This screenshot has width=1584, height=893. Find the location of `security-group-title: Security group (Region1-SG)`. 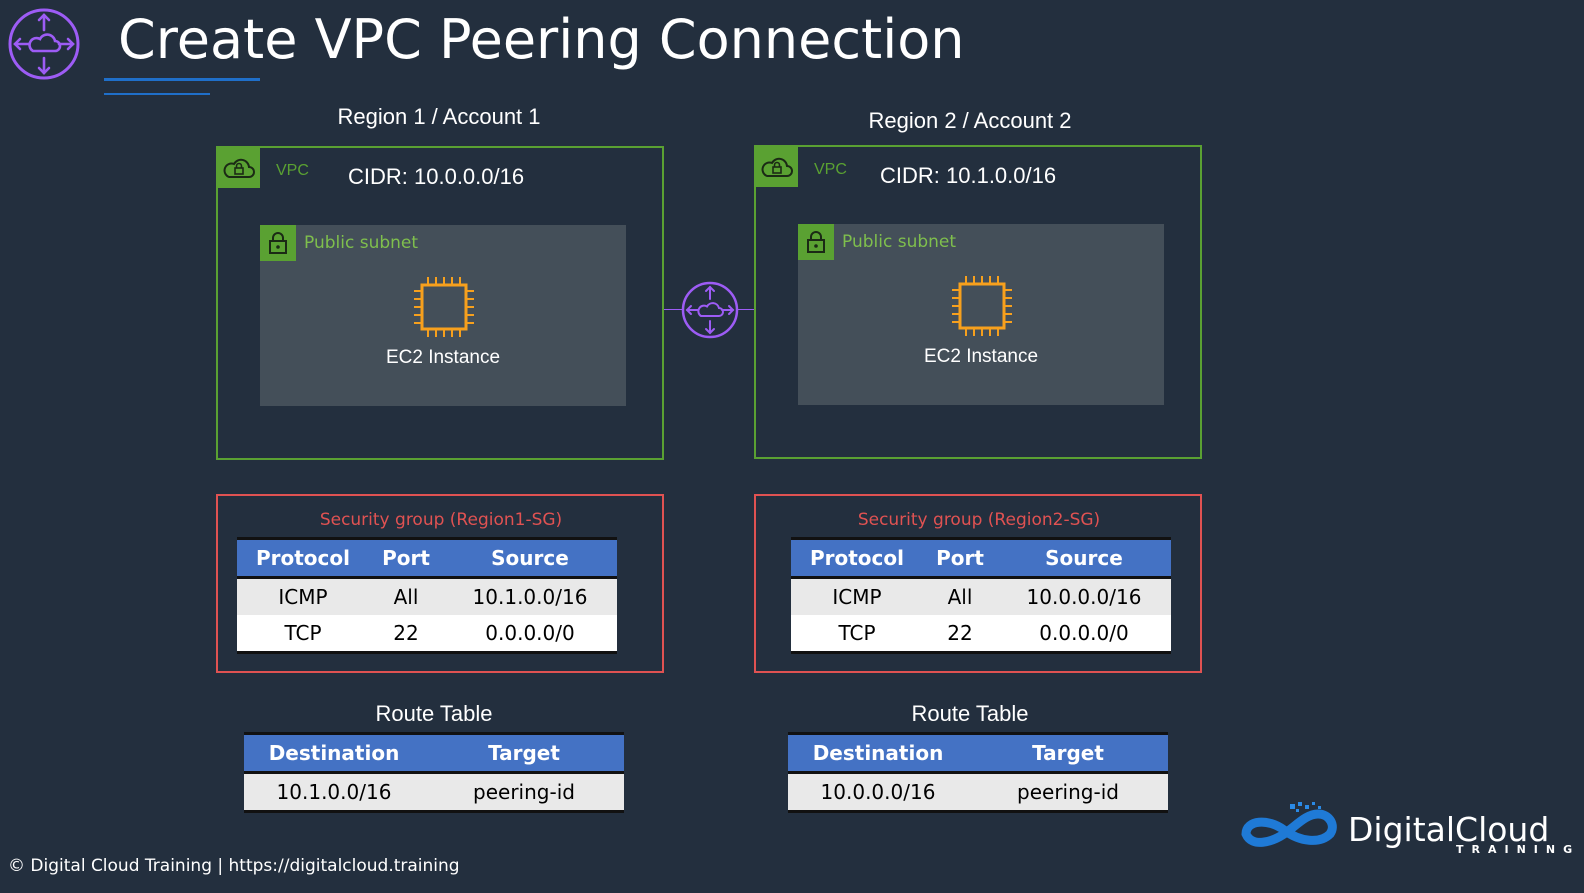

security-group-title: Security group (Region1-SG) is located at coordinates (441, 520).